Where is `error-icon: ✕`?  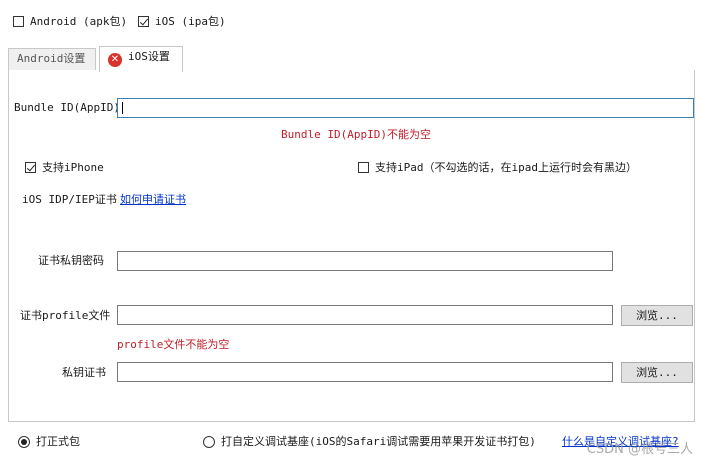 error-icon: ✕ is located at coordinates (115, 60).